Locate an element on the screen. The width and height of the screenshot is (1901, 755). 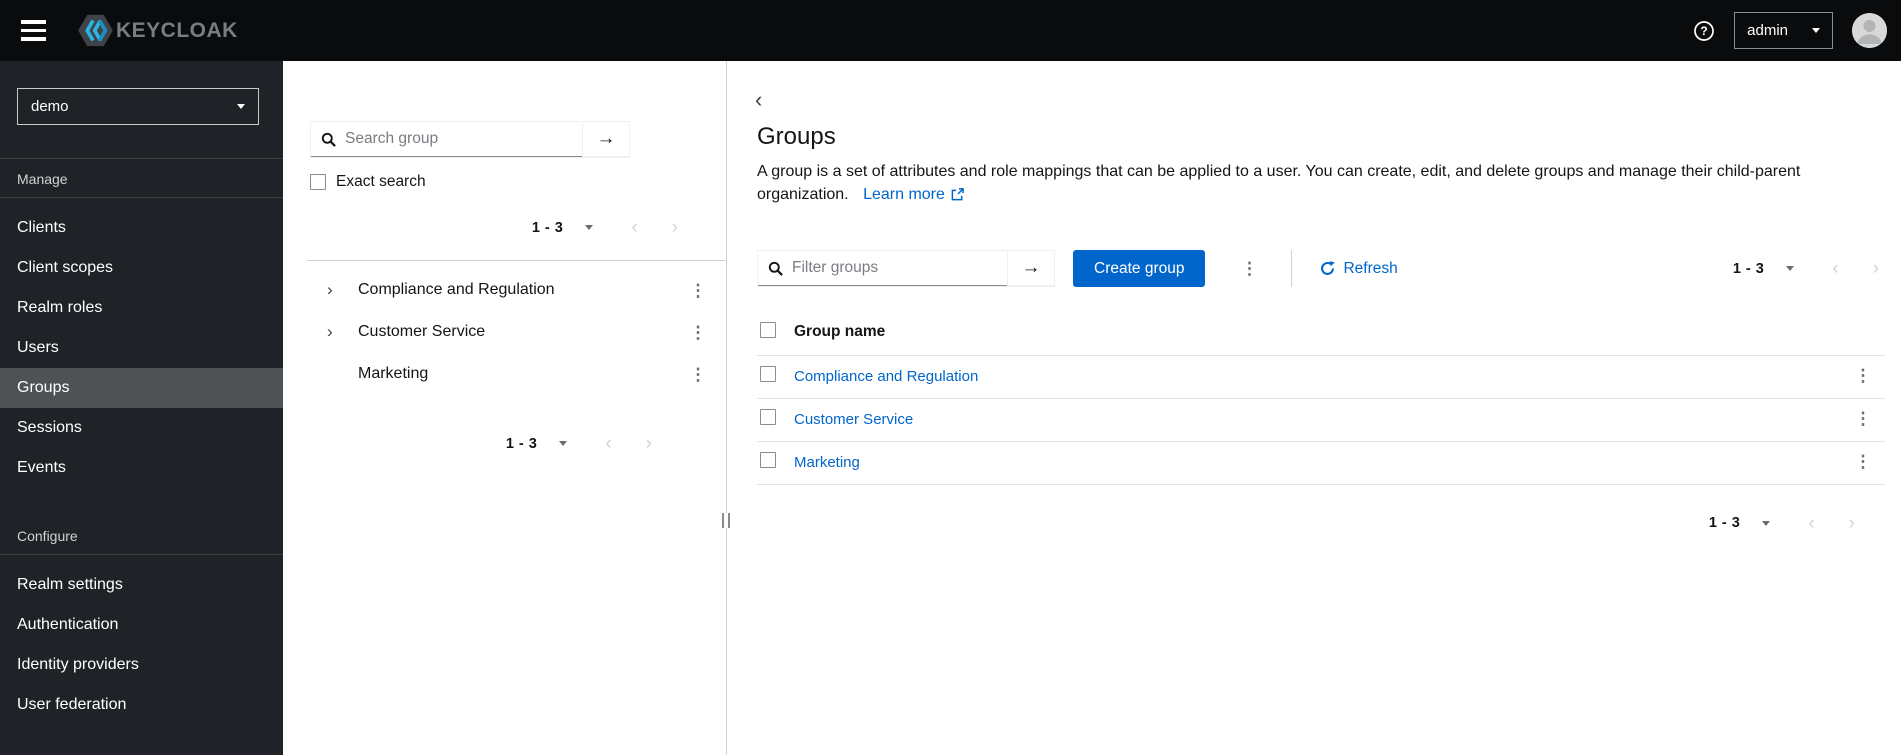
sidebar-item-users: Users is located at coordinates (141, 348).